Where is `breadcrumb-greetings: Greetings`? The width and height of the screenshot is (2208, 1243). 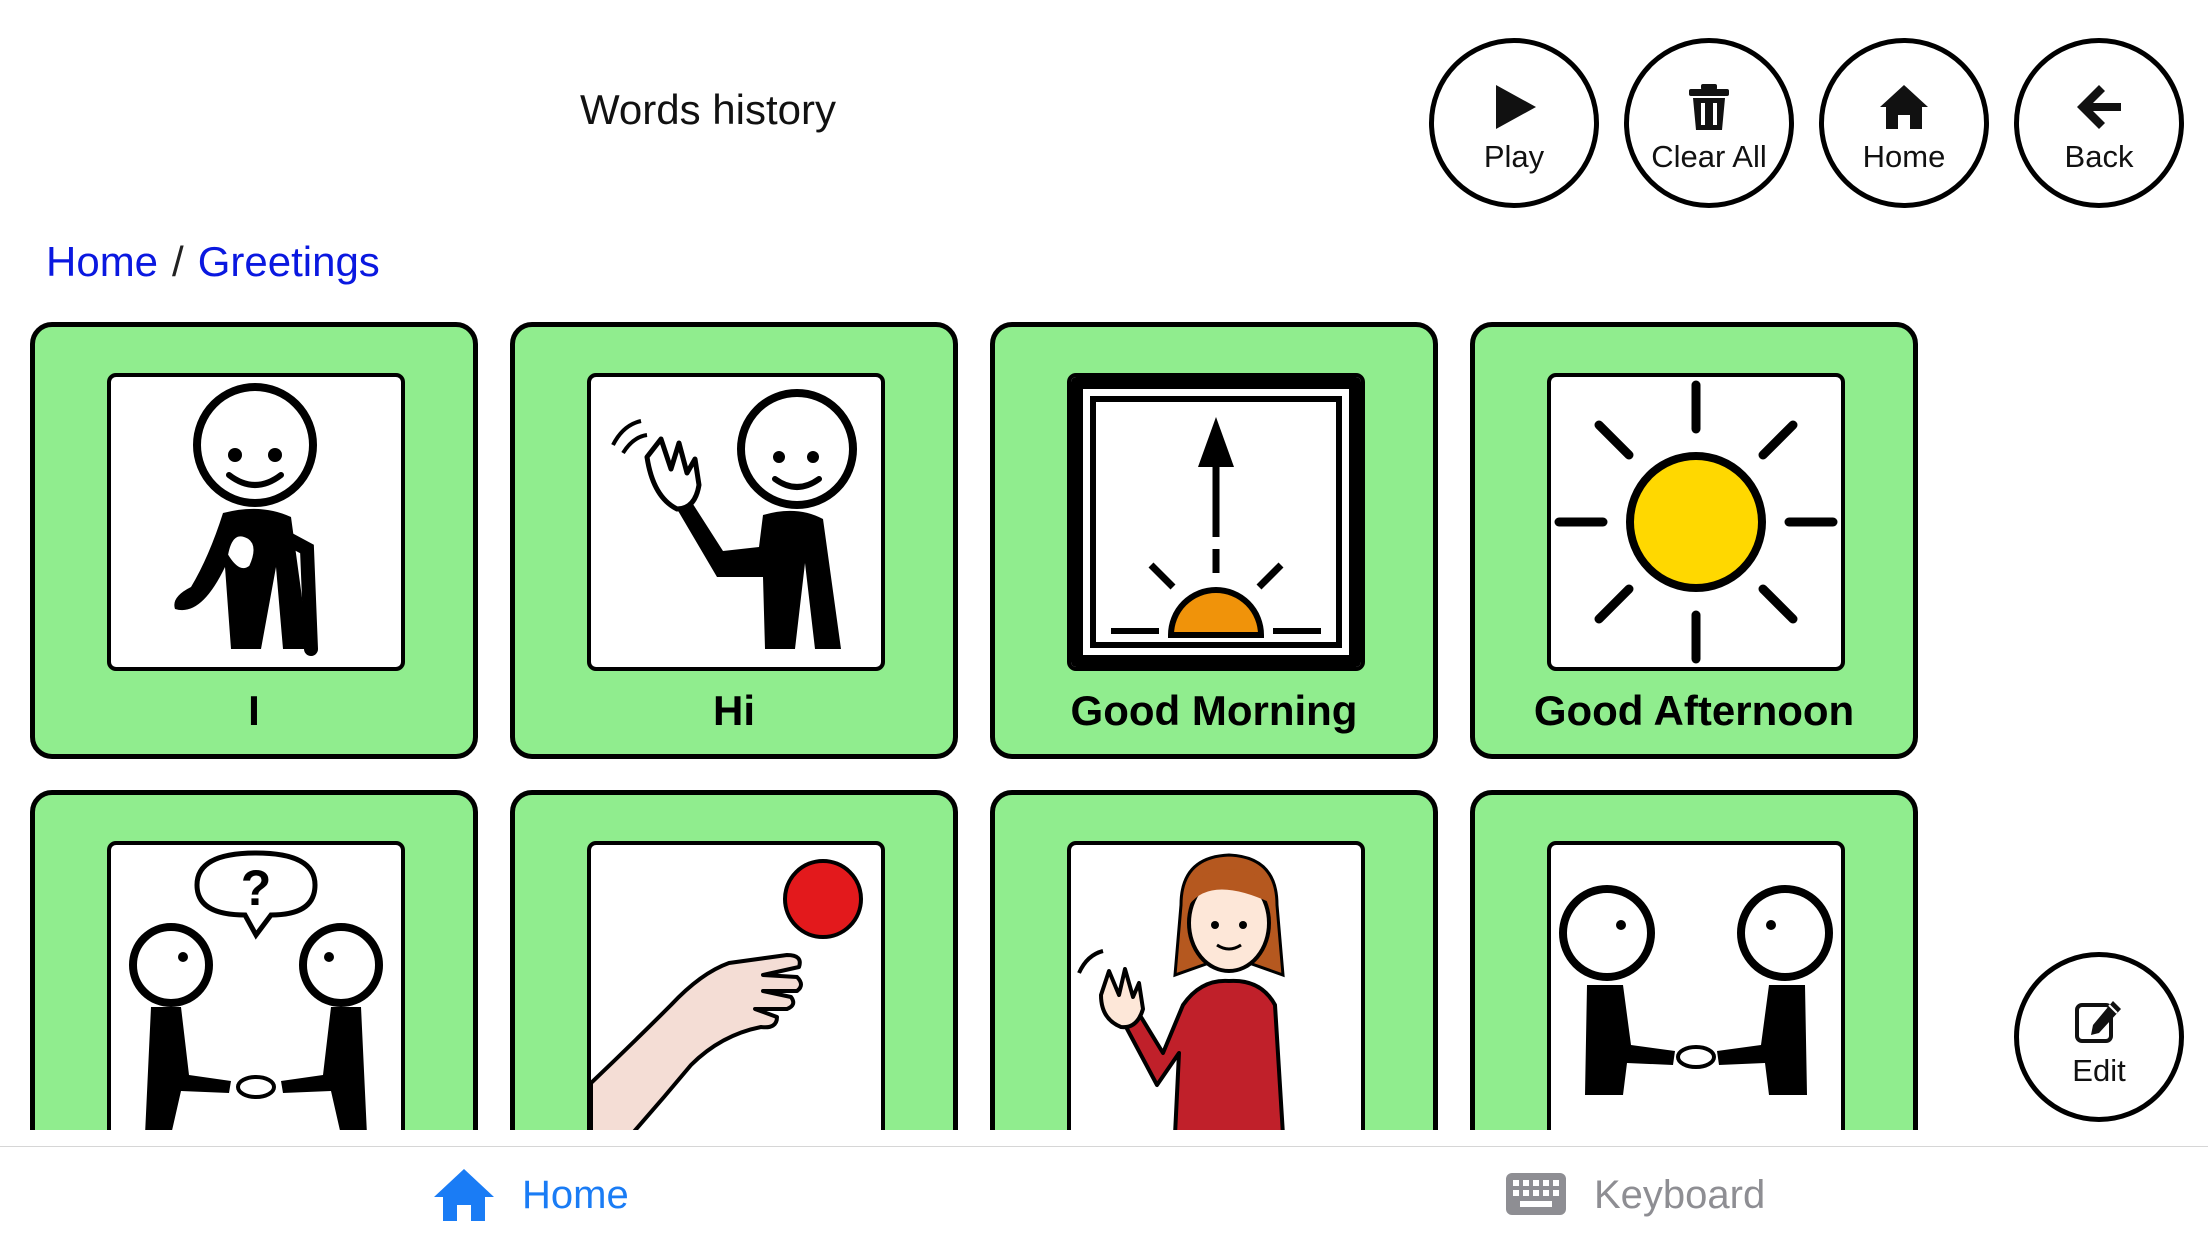
breadcrumb-greetings: Greetings is located at coordinates (289, 261).